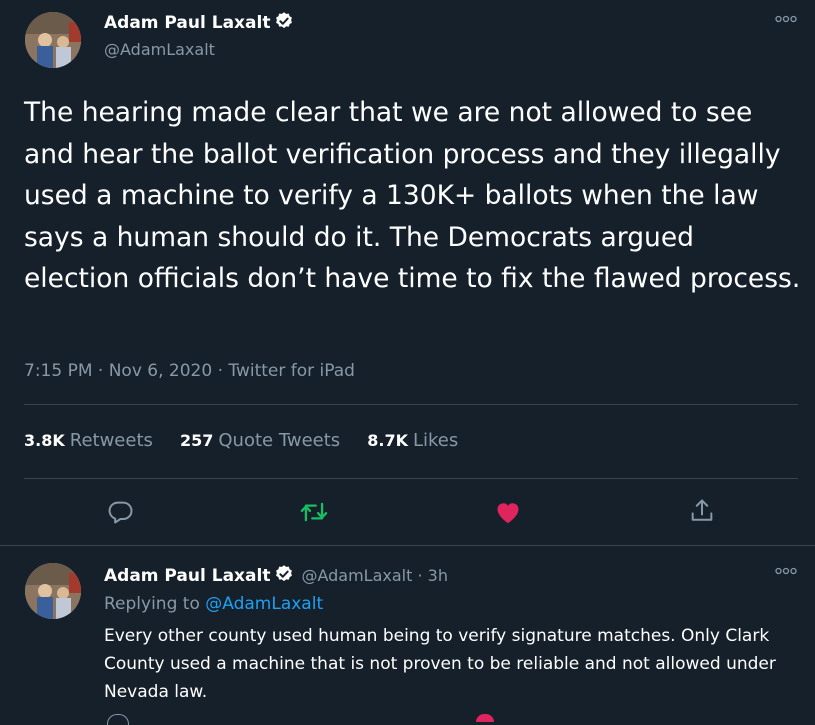 This screenshot has width=815, height=725. What do you see at coordinates (159, 49) in the screenshot?
I see `author-handle: @AdamLaxalt` at bounding box center [159, 49].